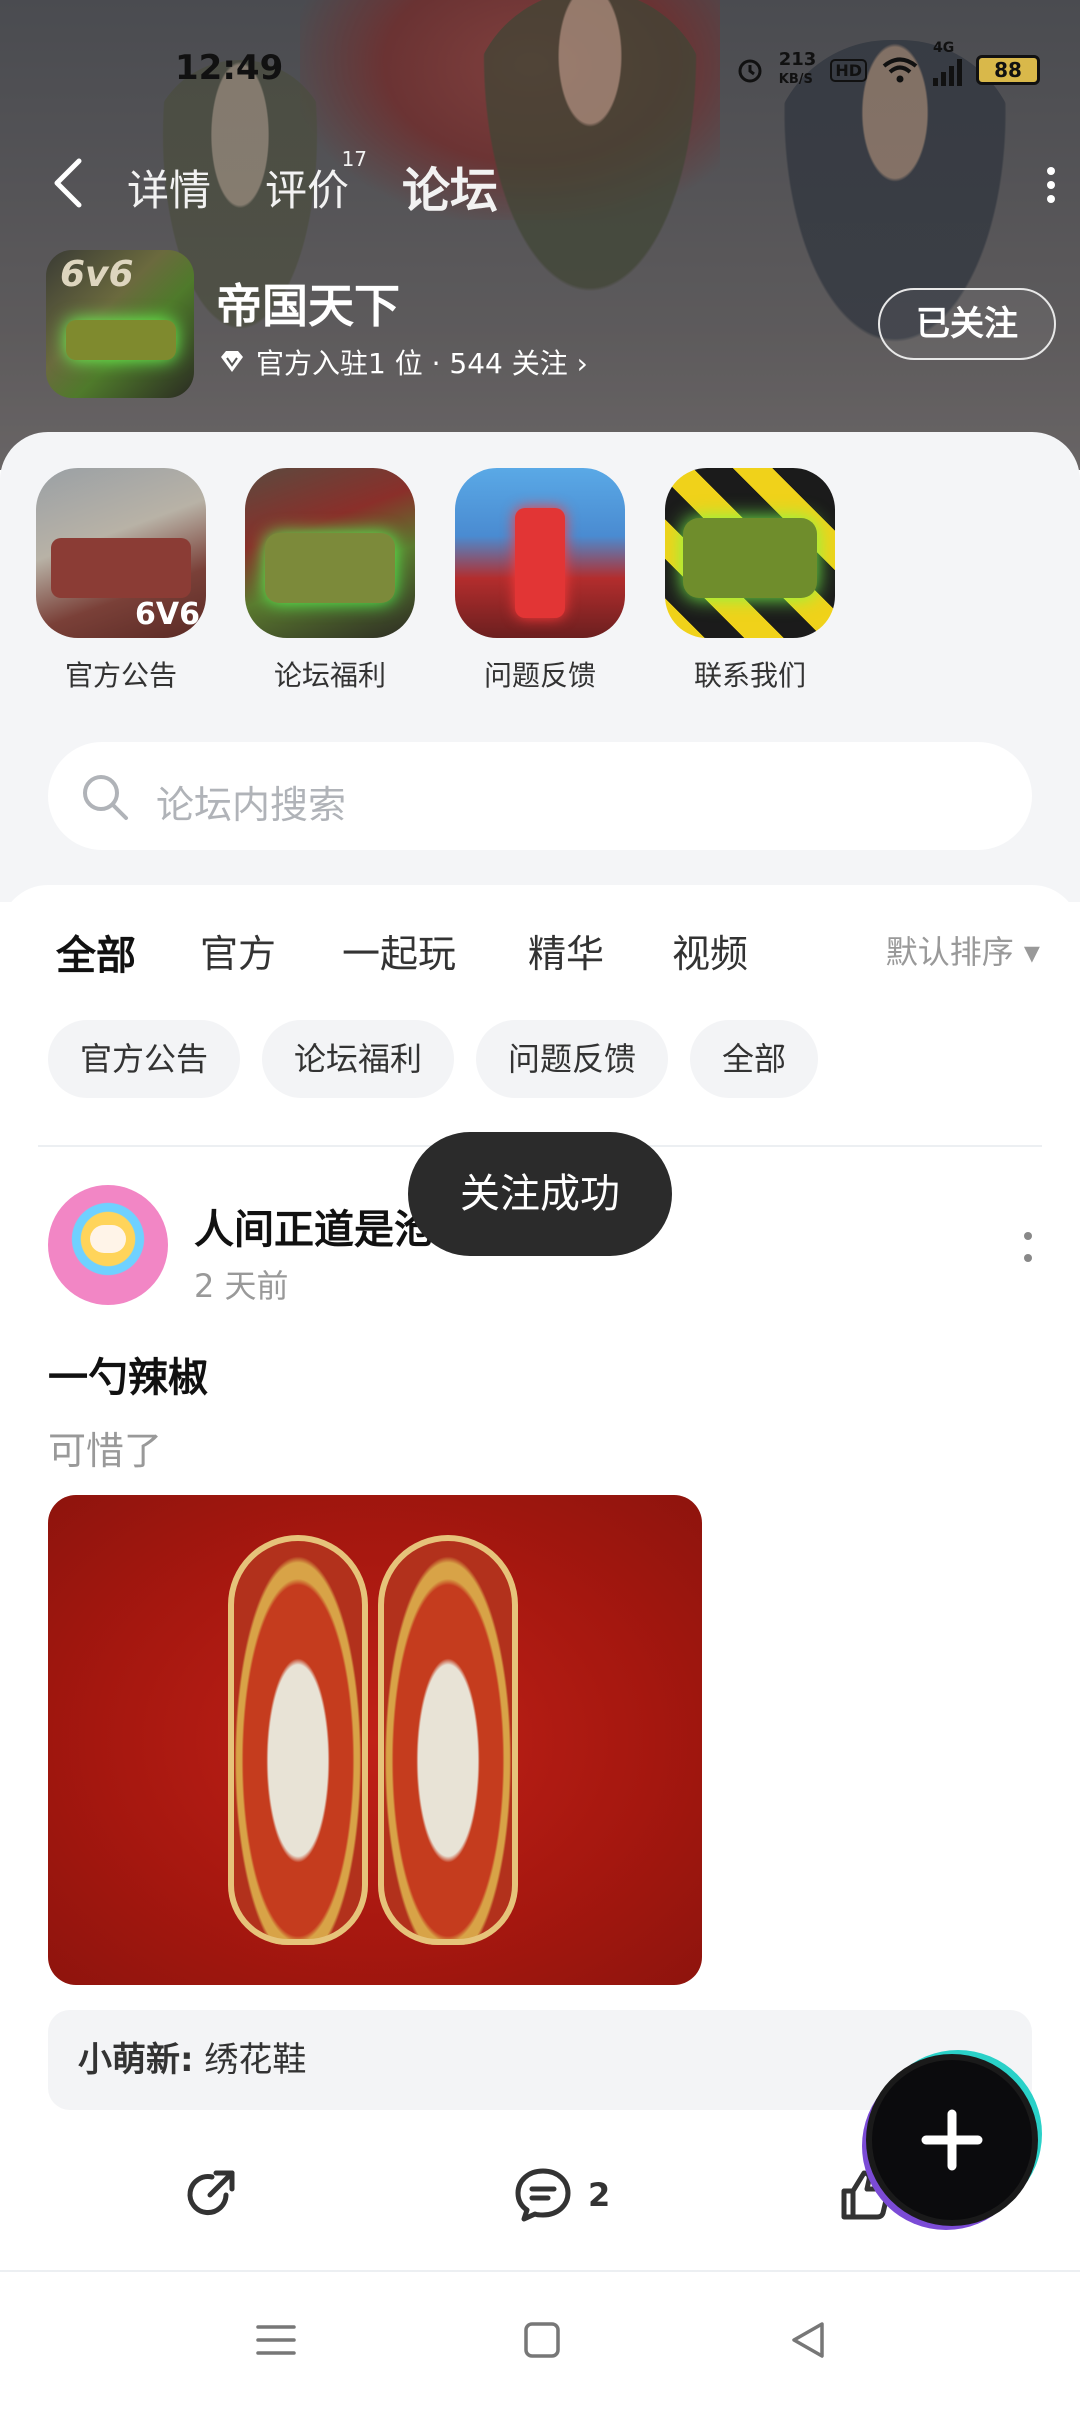  Describe the element at coordinates (358, 1059) in the screenshot. I see `chip-benefits: 论坛福利` at that location.